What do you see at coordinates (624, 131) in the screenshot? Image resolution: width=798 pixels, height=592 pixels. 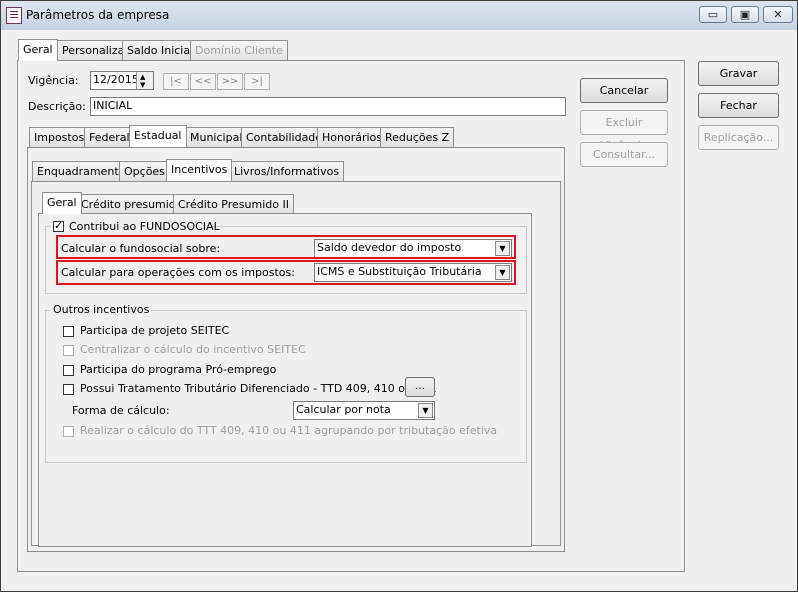 I see `excluir-vigencia-button: Excluir Vigência` at bounding box center [624, 131].